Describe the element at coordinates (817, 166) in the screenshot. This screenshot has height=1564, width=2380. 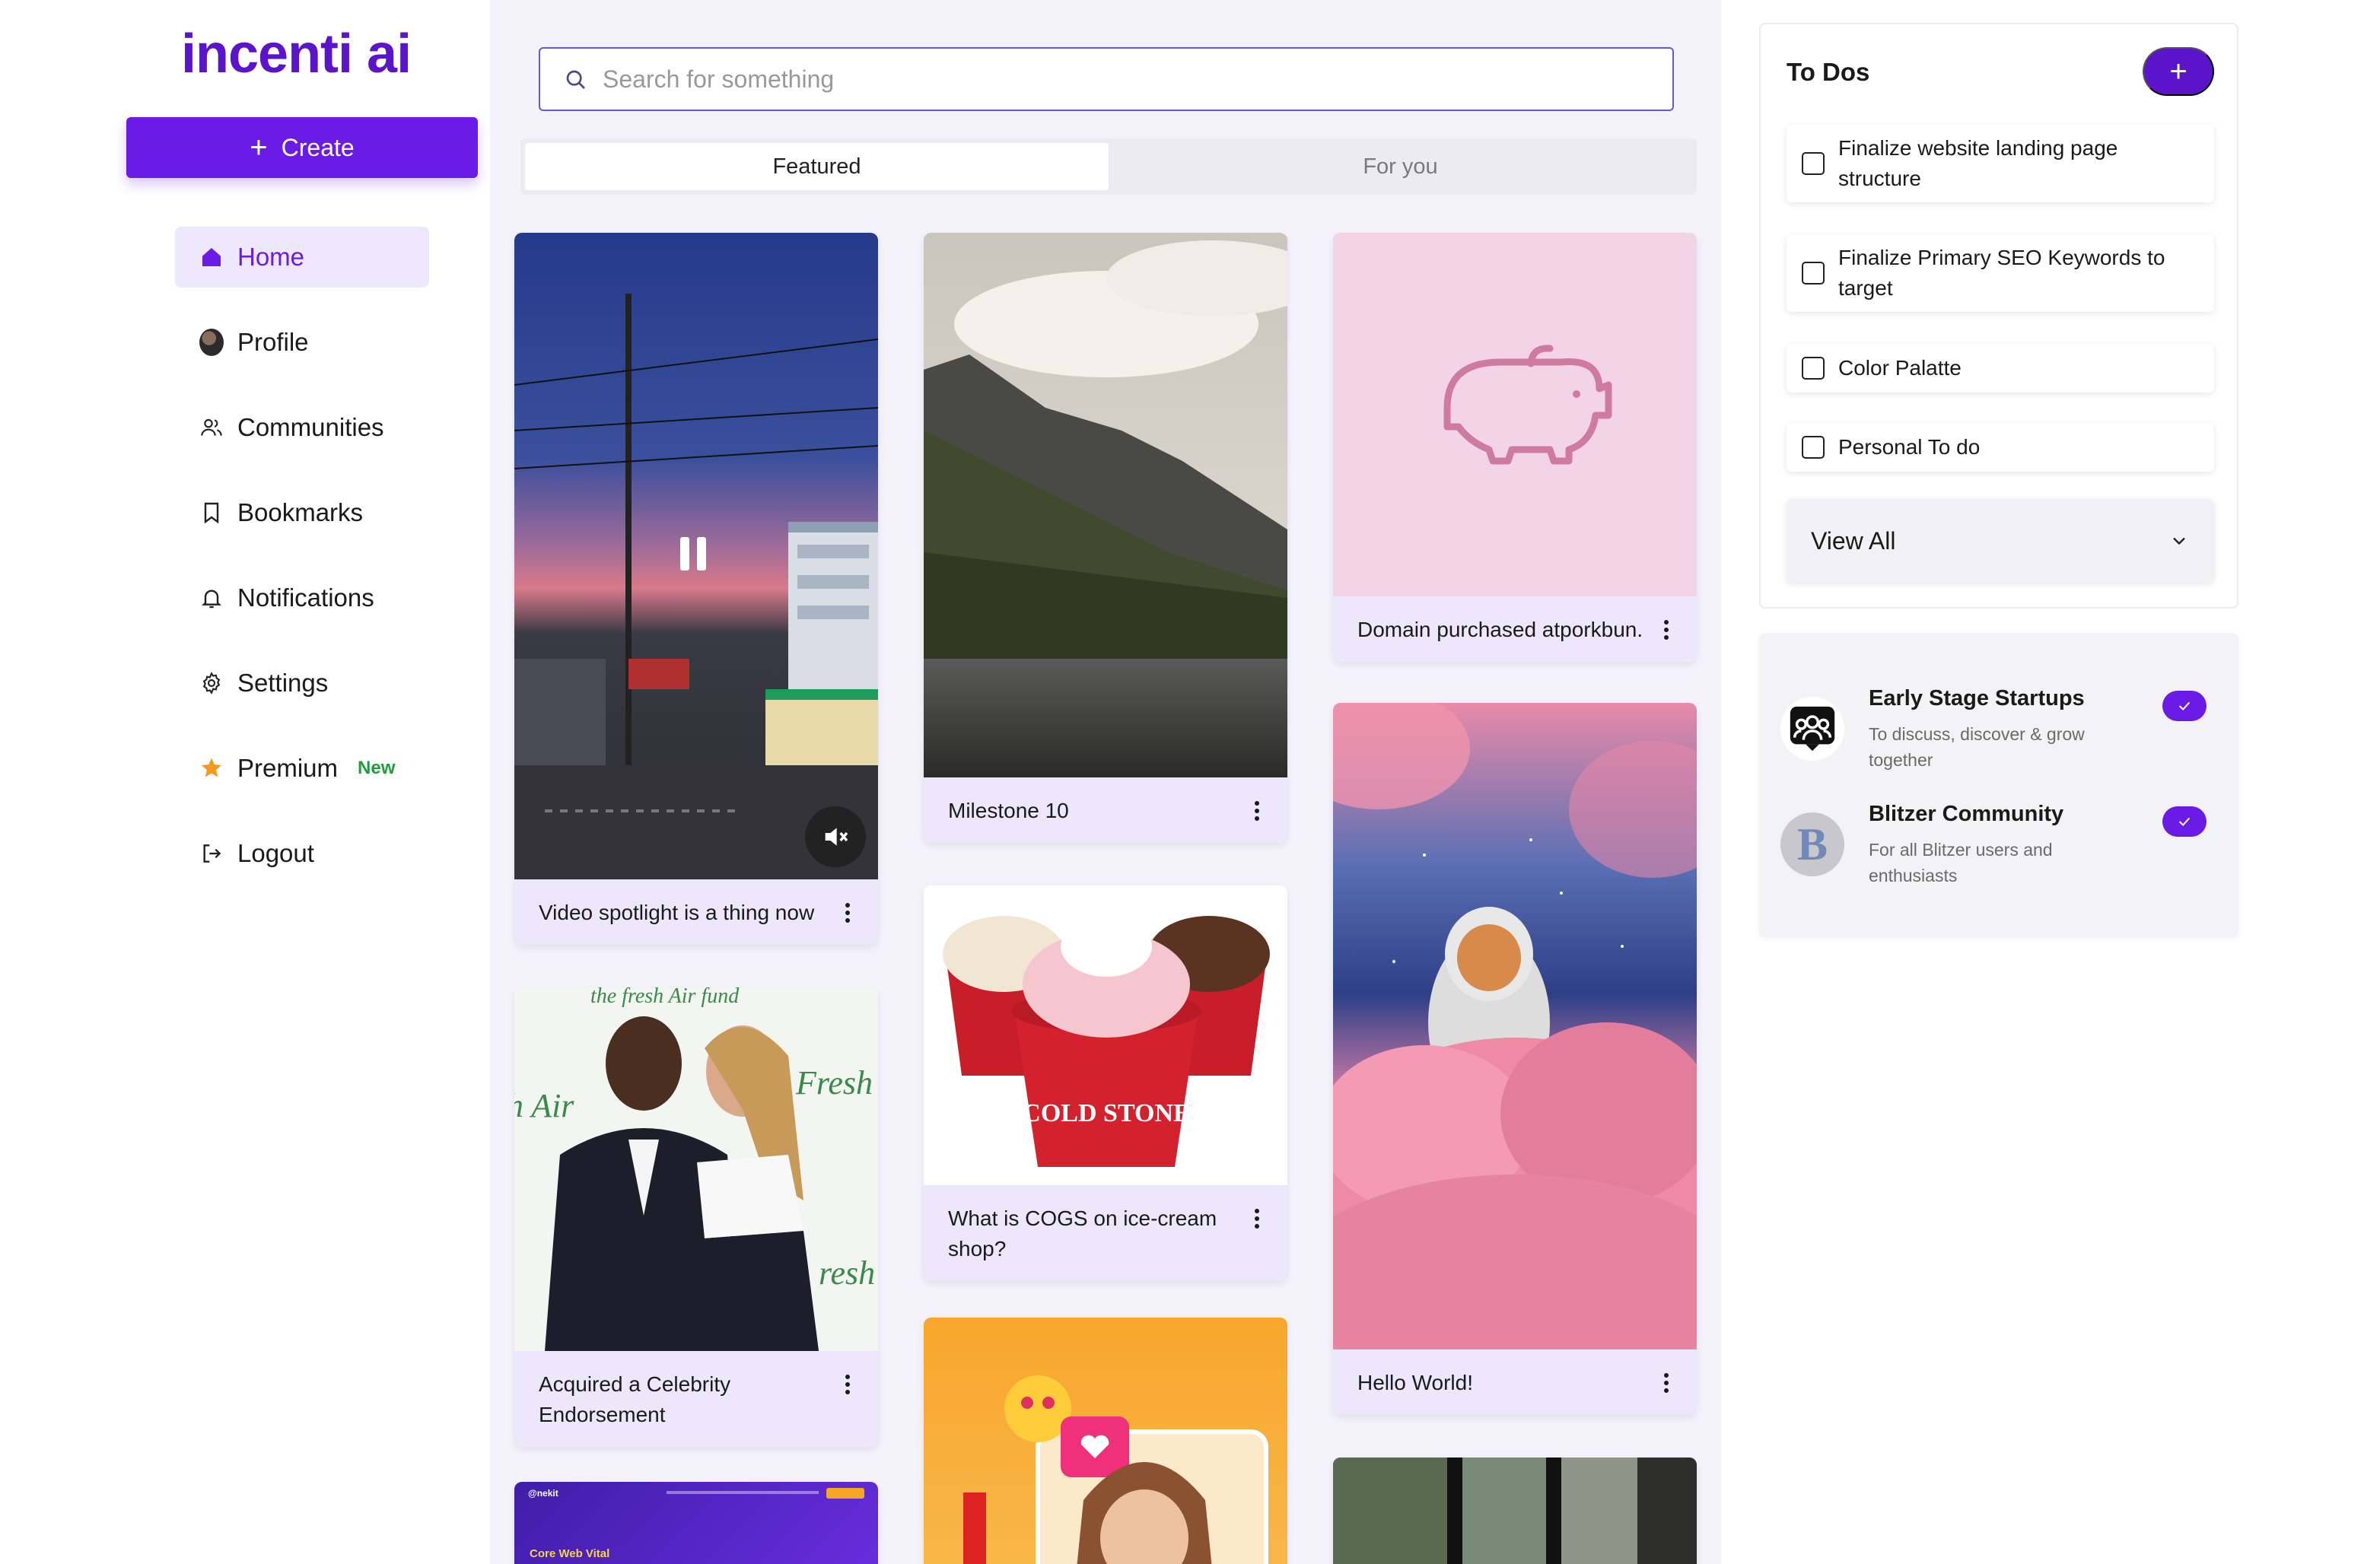
I see `tab-featured: Featured` at that location.